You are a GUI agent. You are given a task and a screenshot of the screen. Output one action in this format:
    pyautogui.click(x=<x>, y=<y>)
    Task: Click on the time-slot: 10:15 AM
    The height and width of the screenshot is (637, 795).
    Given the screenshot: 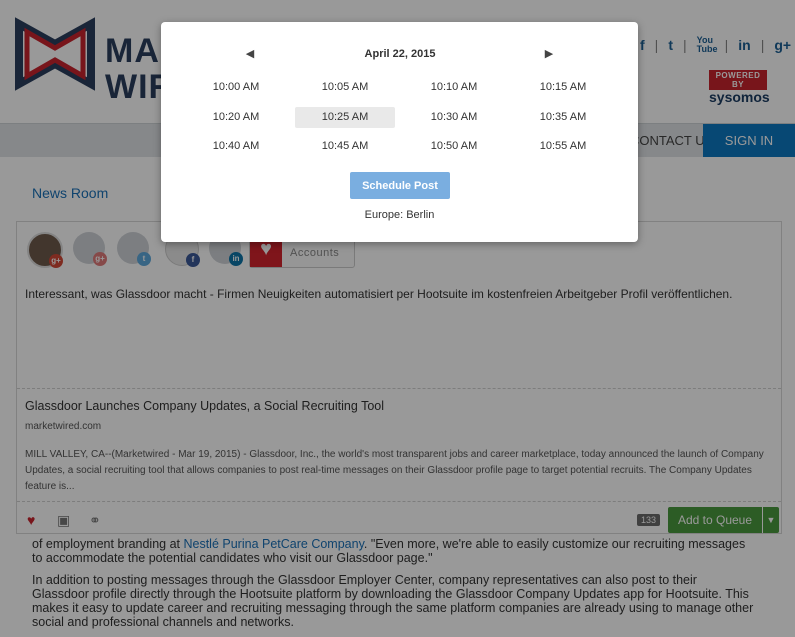 What is the action you would take?
    pyautogui.click(x=563, y=87)
    